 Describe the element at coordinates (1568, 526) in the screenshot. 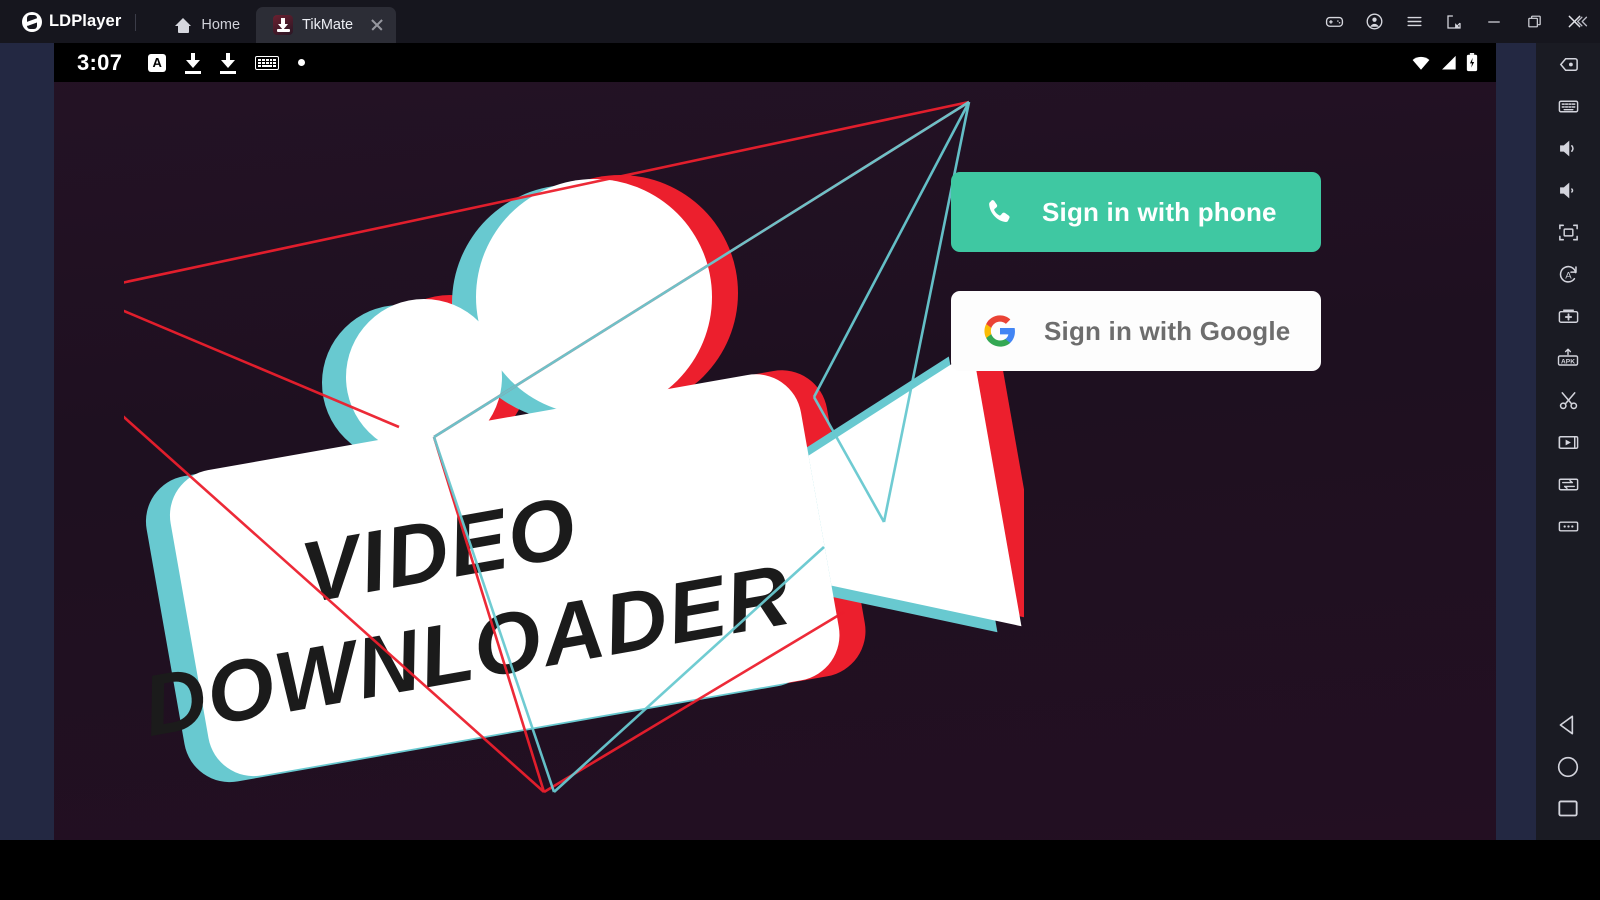

I see `more-options-icon` at that location.